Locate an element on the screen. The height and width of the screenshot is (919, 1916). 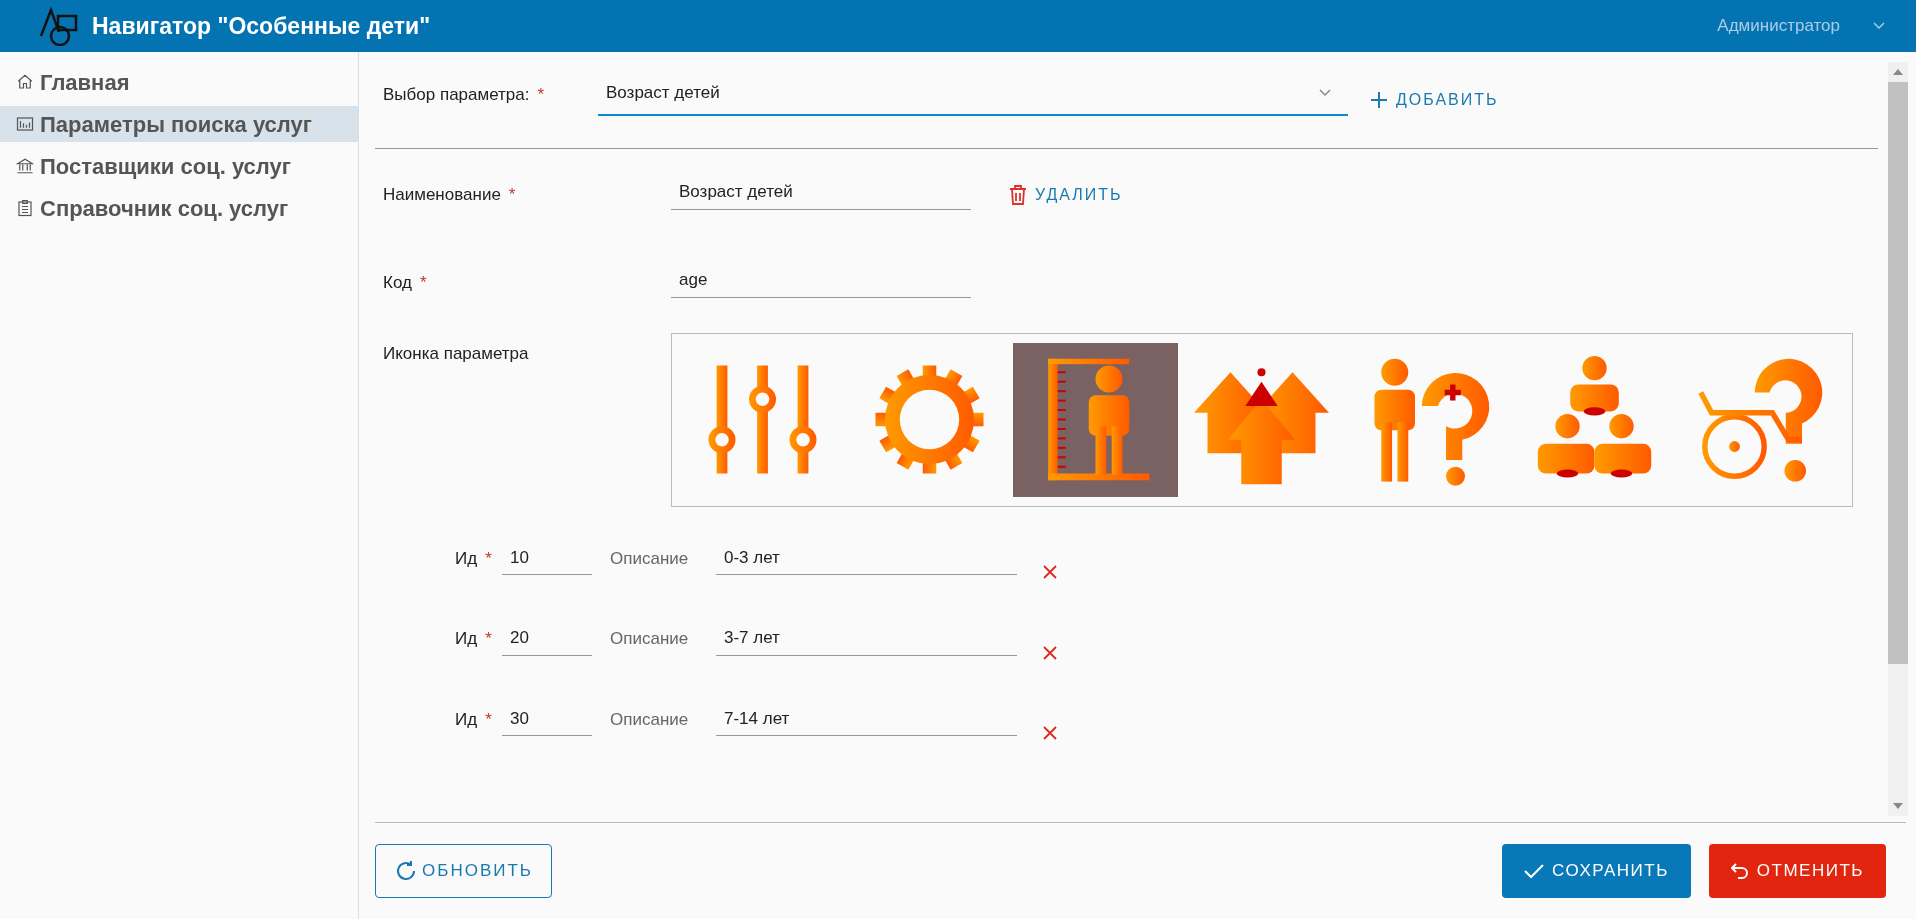
id-field: 10 is located at coordinates (547, 559).